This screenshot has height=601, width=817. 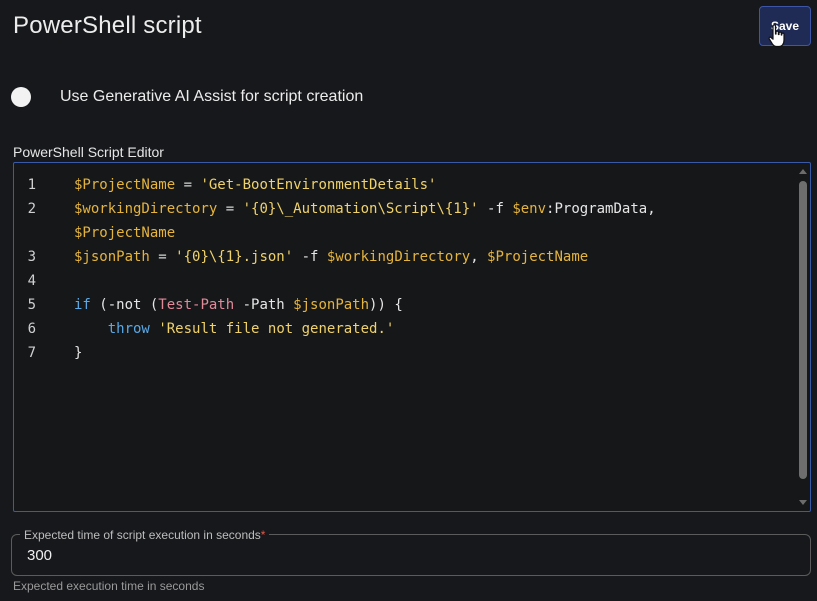 I want to click on line-number: 5, so click(x=31, y=305).